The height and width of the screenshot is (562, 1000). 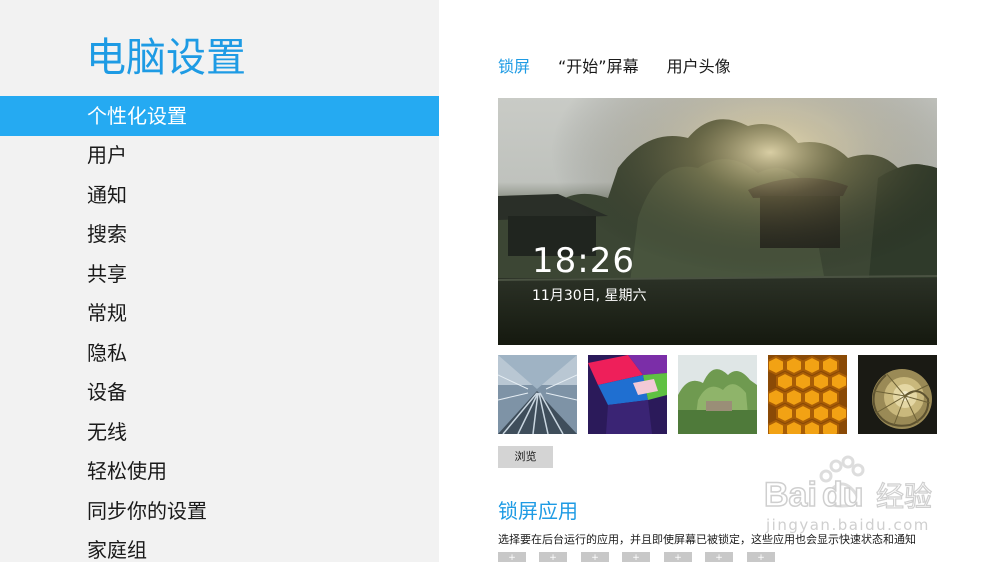 What do you see at coordinates (219, 472) in the screenshot?
I see `nav-item-ease-of-access: 轻松使用` at bounding box center [219, 472].